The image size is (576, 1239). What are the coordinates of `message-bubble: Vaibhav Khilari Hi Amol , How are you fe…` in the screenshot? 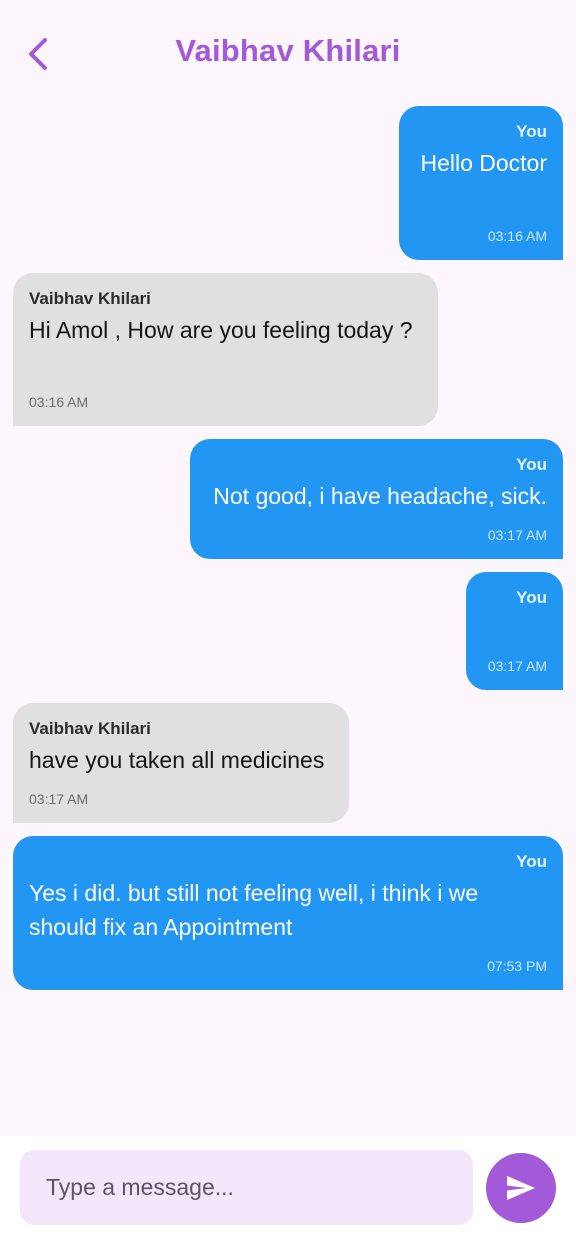 It's located at (225, 349).